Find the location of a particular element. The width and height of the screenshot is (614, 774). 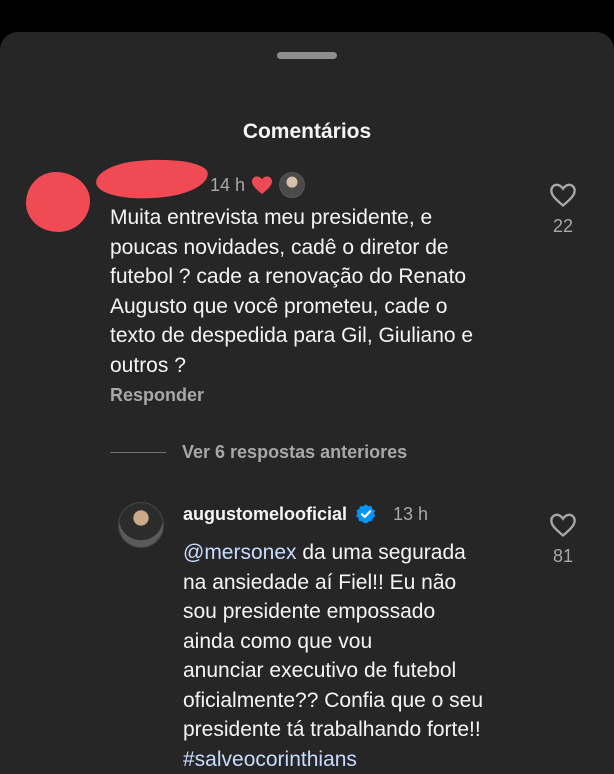

heart-filled-icon is located at coordinates (262, 185).